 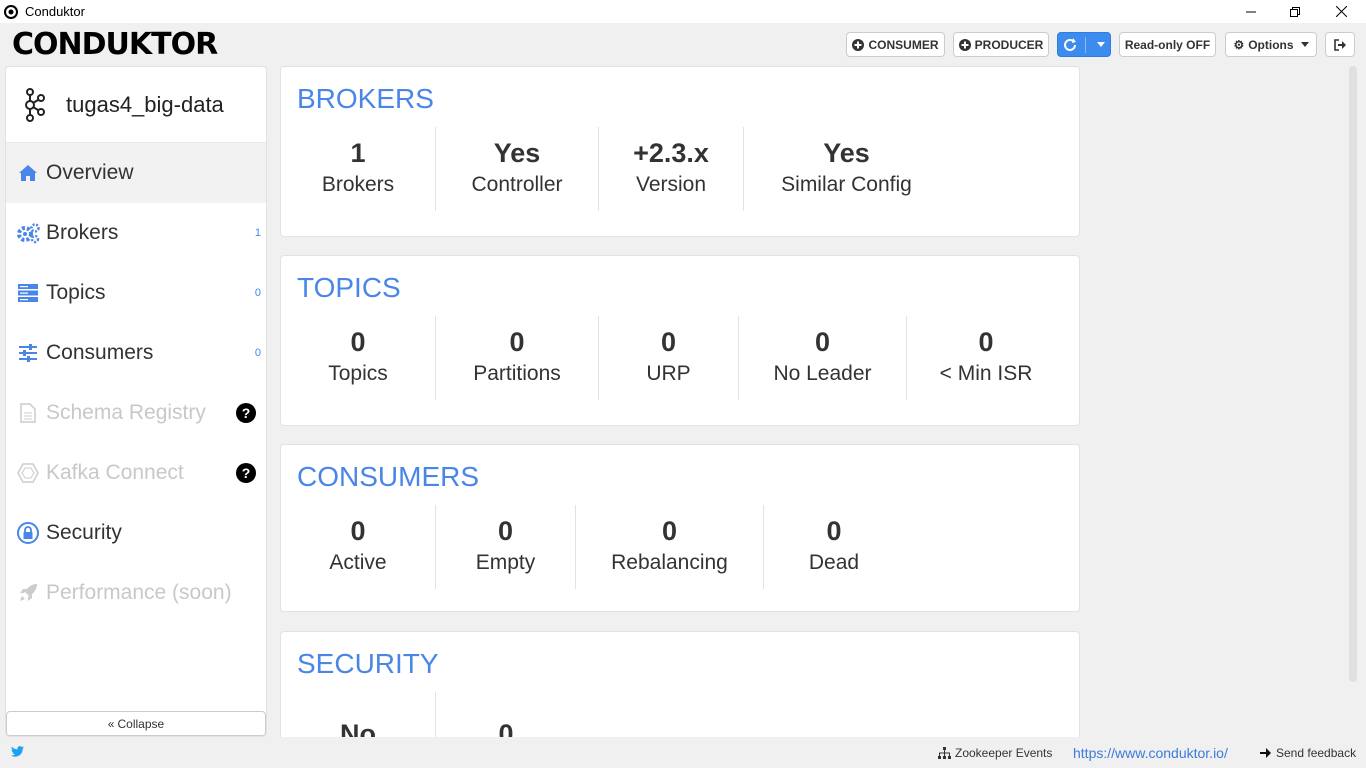 What do you see at coordinates (358, 169) in the screenshot?
I see `stat-brokers: 1 Brokers` at bounding box center [358, 169].